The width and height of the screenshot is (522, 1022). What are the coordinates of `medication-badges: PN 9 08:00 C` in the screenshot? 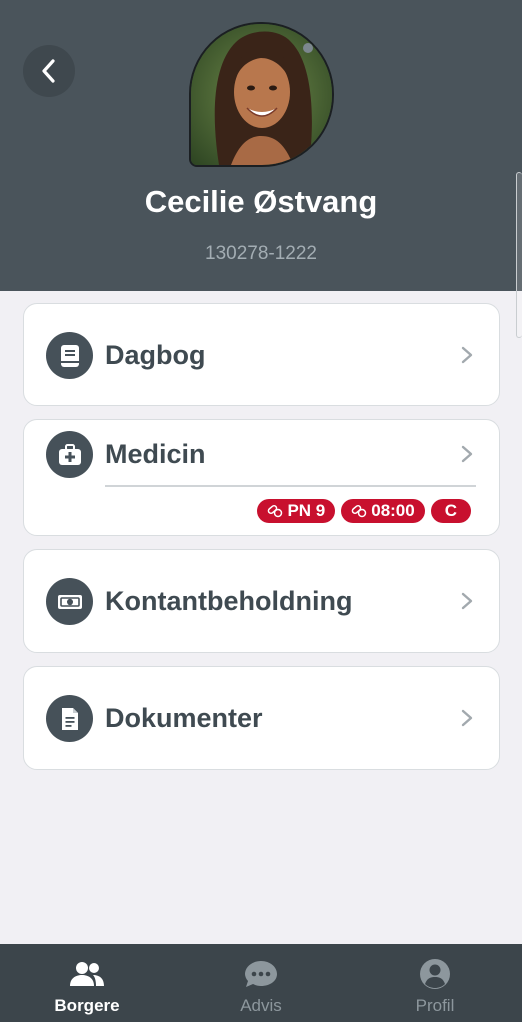 It's located at (364, 511).